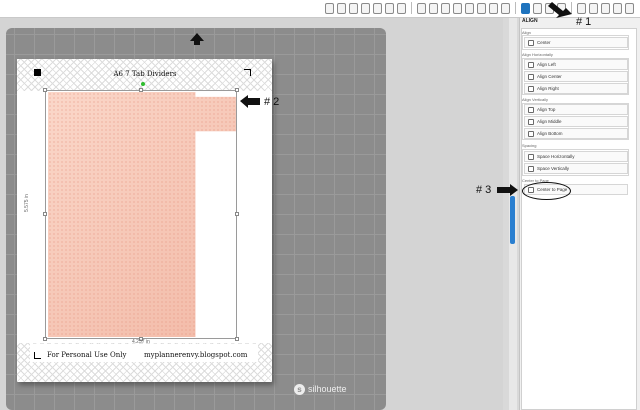  What do you see at coordinates (584, 22) in the screenshot?
I see `callout-label-1: # 1` at bounding box center [584, 22].